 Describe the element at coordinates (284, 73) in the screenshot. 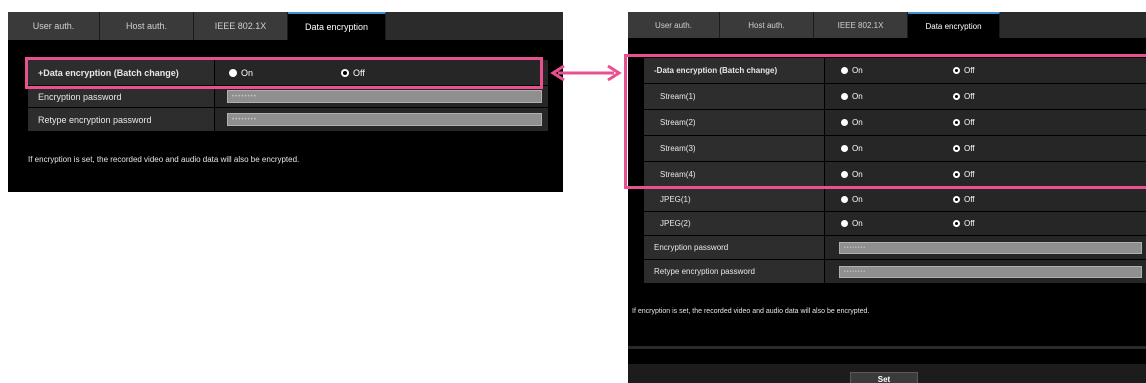

I see `left-highlight-box` at that location.